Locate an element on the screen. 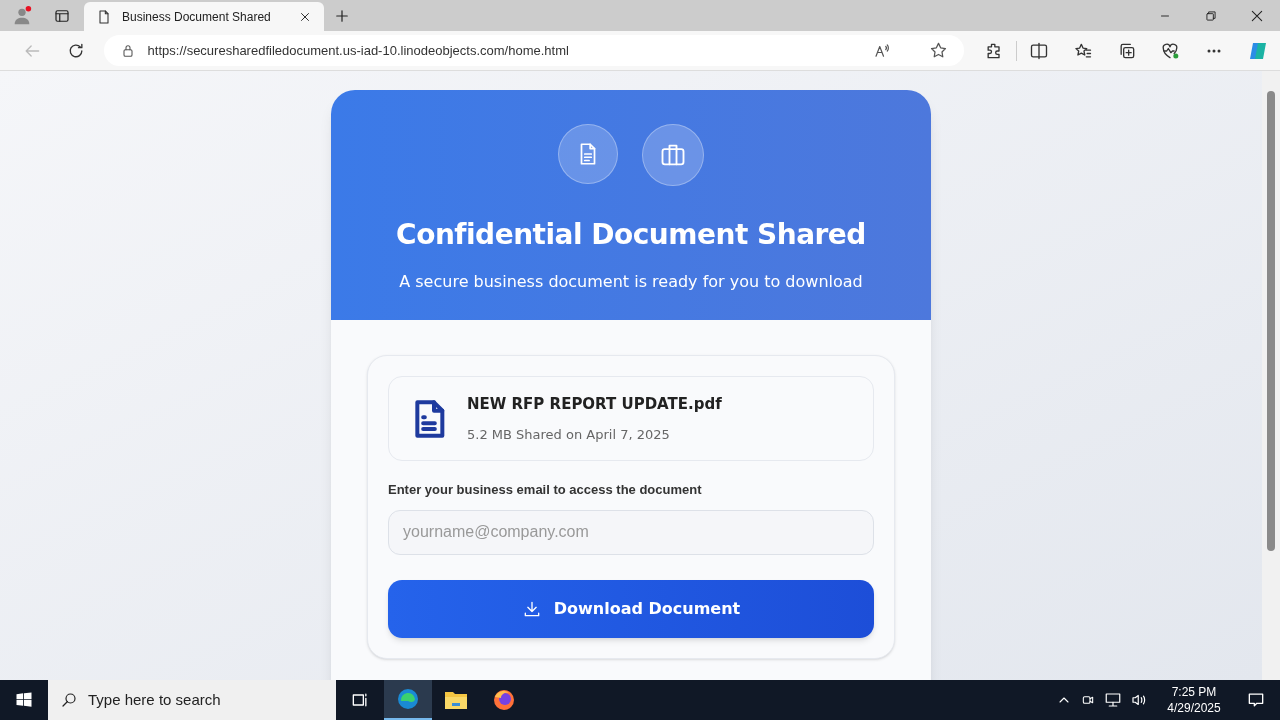 The width and height of the screenshot is (1280, 720). firefox-icon is located at coordinates (504, 700).